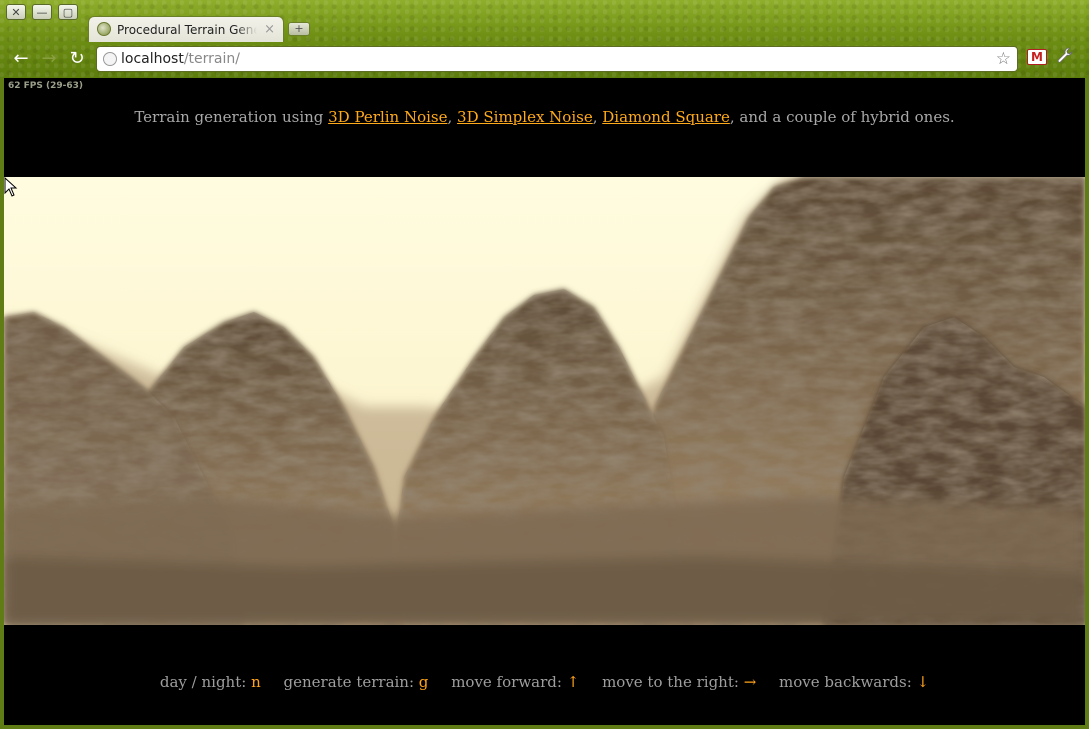 The height and width of the screenshot is (729, 1089). What do you see at coordinates (573, 682) in the screenshot?
I see `control-key: ↑` at bounding box center [573, 682].